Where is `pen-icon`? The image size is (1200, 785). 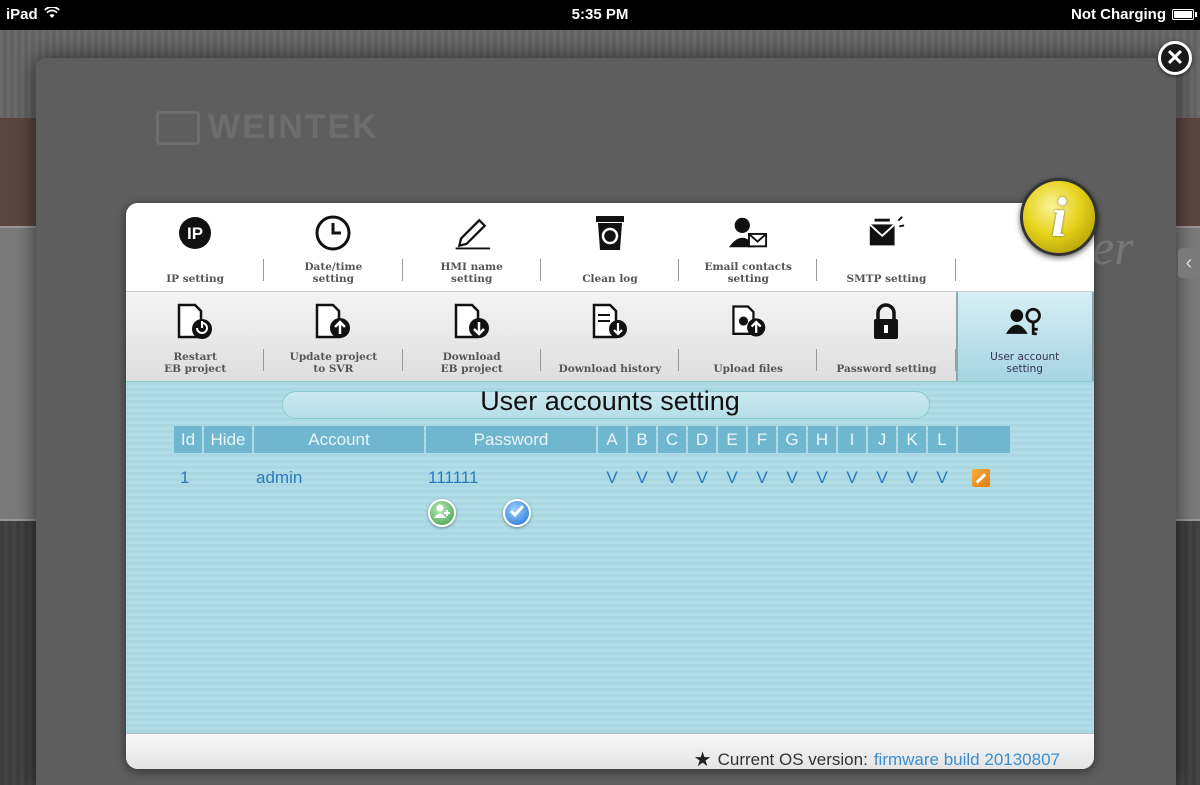 pen-icon is located at coordinates (472, 233).